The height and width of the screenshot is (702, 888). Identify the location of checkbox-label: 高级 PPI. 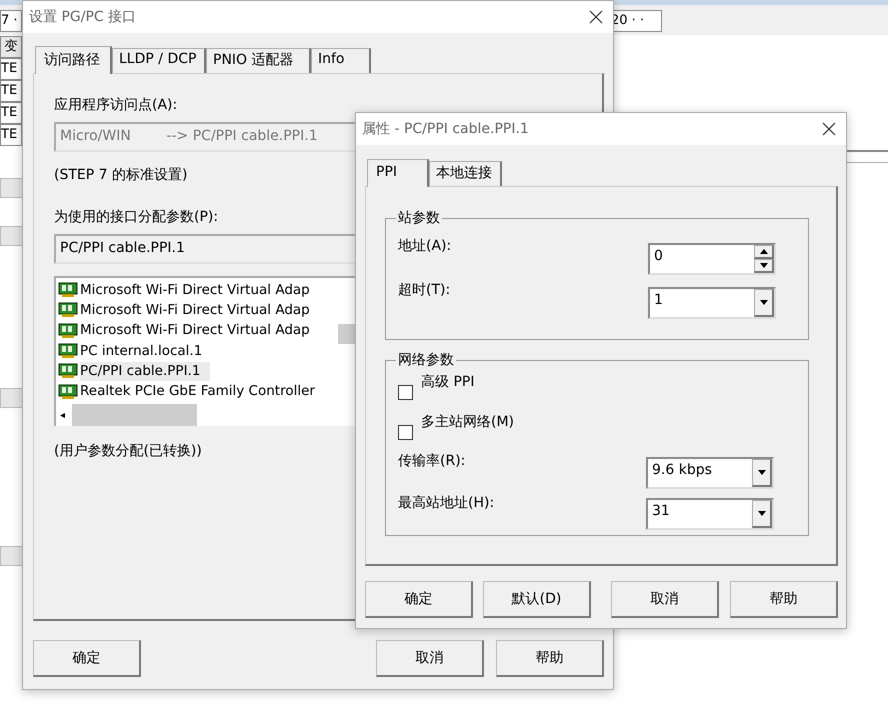
(447, 382).